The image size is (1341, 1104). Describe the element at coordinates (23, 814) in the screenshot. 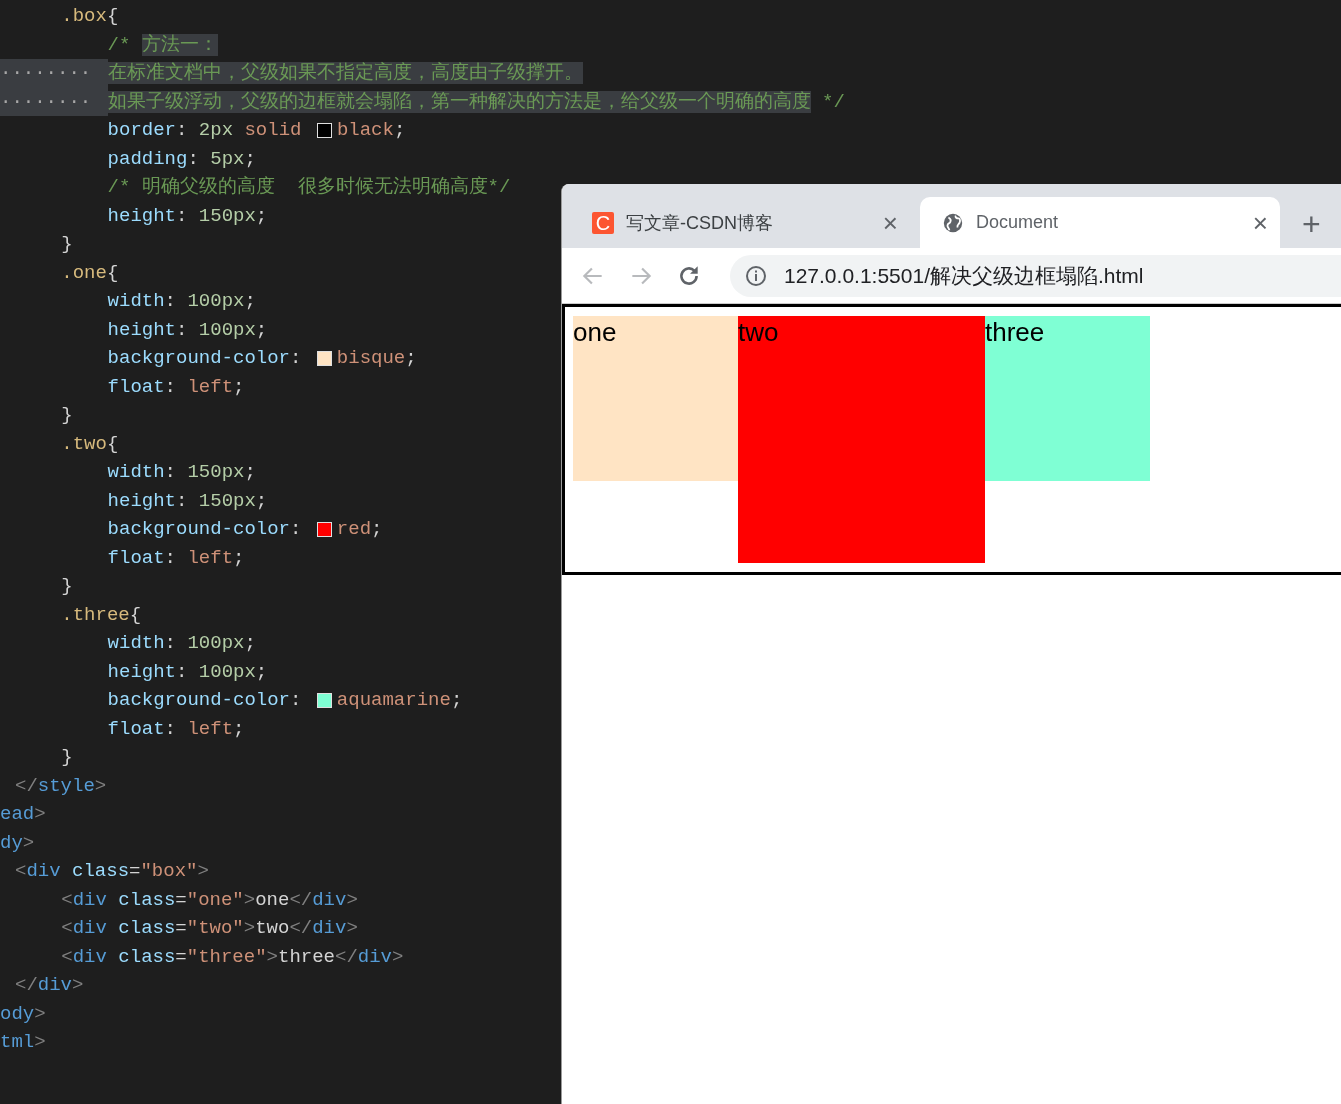

I see `code-text: ead>` at that location.